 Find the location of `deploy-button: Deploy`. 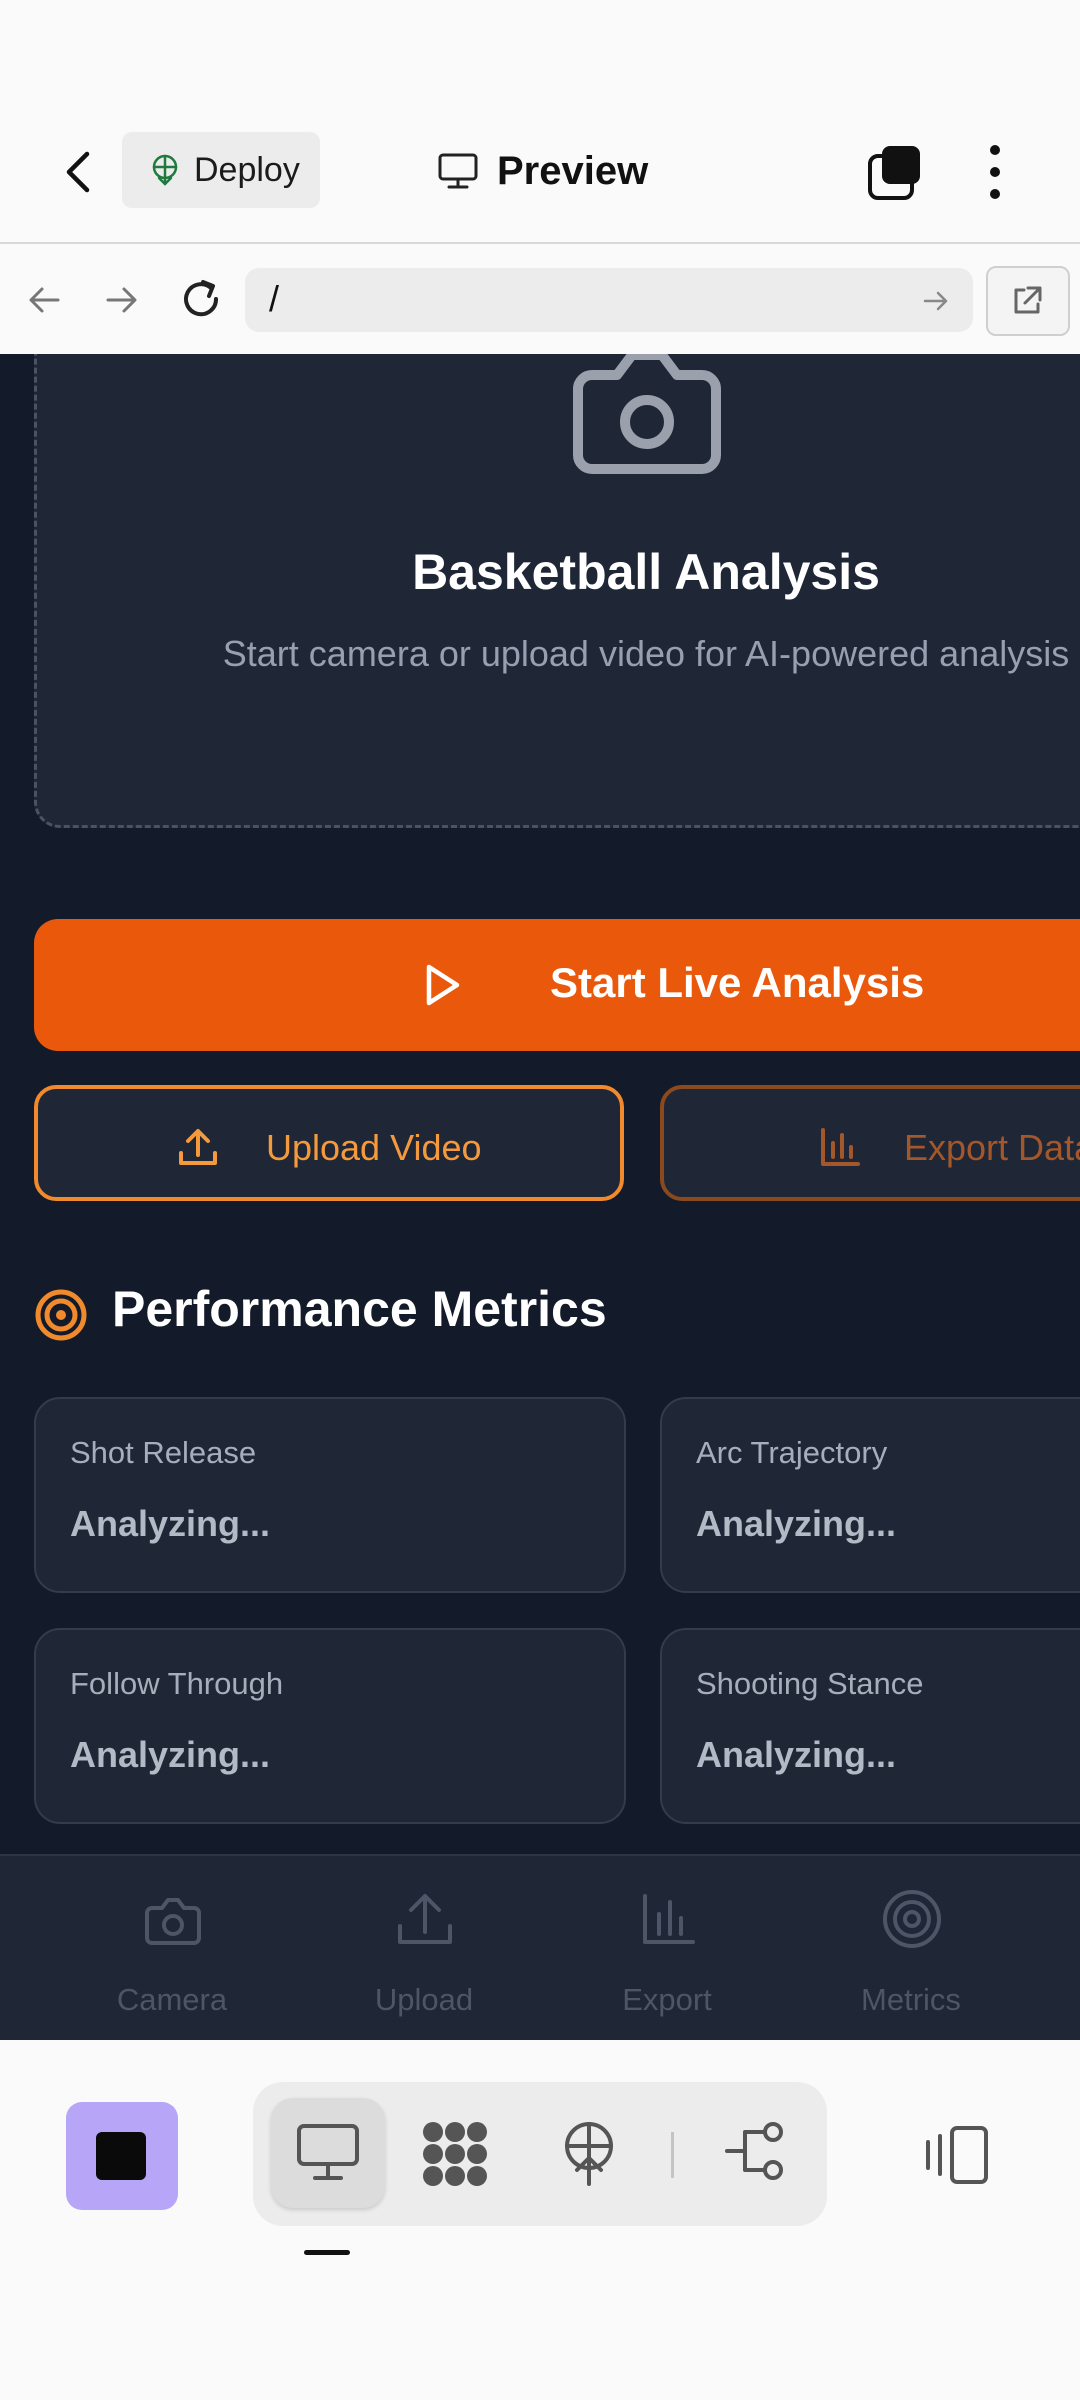

deploy-button: Deploy is located at coordinates (221, 170).